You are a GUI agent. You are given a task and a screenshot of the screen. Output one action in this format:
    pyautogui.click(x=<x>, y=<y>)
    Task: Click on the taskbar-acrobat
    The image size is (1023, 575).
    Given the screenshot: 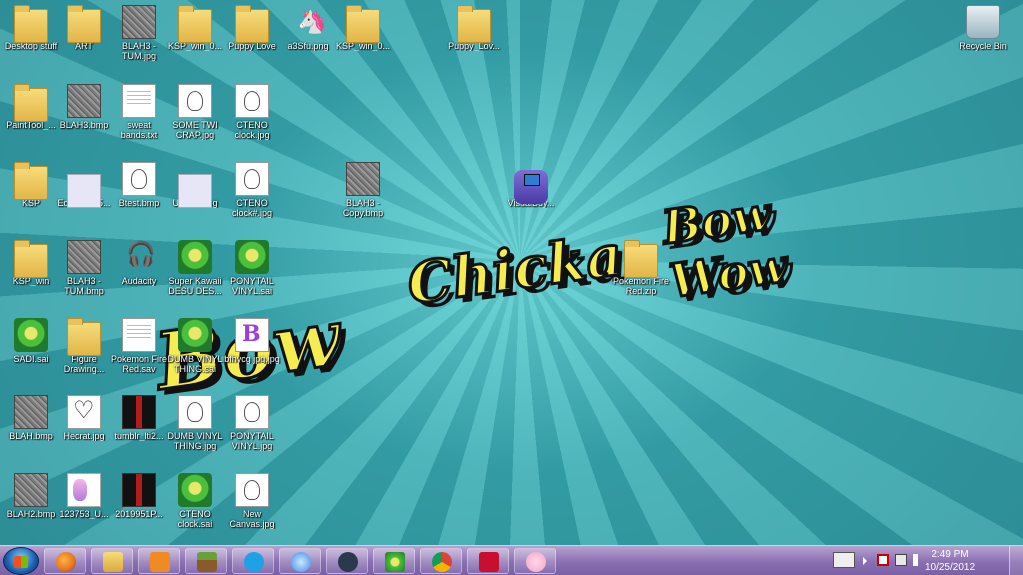 What is the action you would take?
    pyautogui.click(x=488, y=561)
    